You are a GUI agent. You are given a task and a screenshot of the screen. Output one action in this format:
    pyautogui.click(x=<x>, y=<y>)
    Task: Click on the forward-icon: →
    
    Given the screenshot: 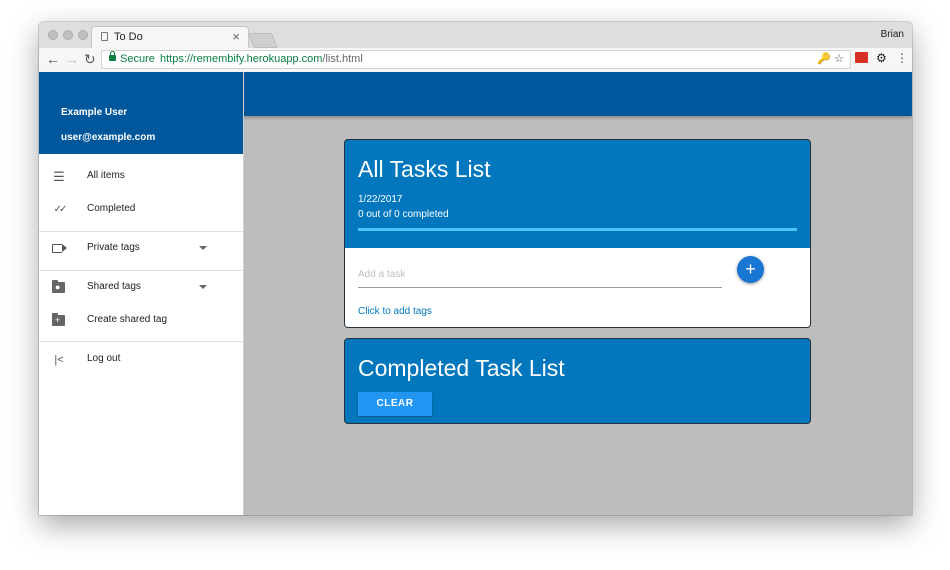 What is the action you would take?
    pyautogui.click(x=72, y=59)
    